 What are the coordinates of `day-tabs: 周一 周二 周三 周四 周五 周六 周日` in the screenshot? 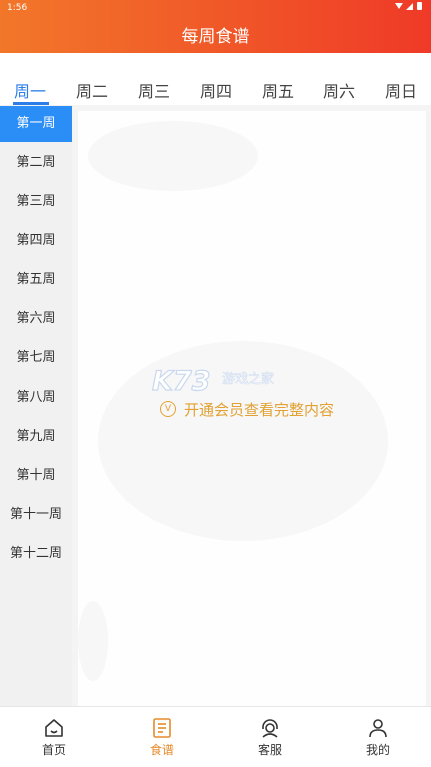 It's located at (215, 79).